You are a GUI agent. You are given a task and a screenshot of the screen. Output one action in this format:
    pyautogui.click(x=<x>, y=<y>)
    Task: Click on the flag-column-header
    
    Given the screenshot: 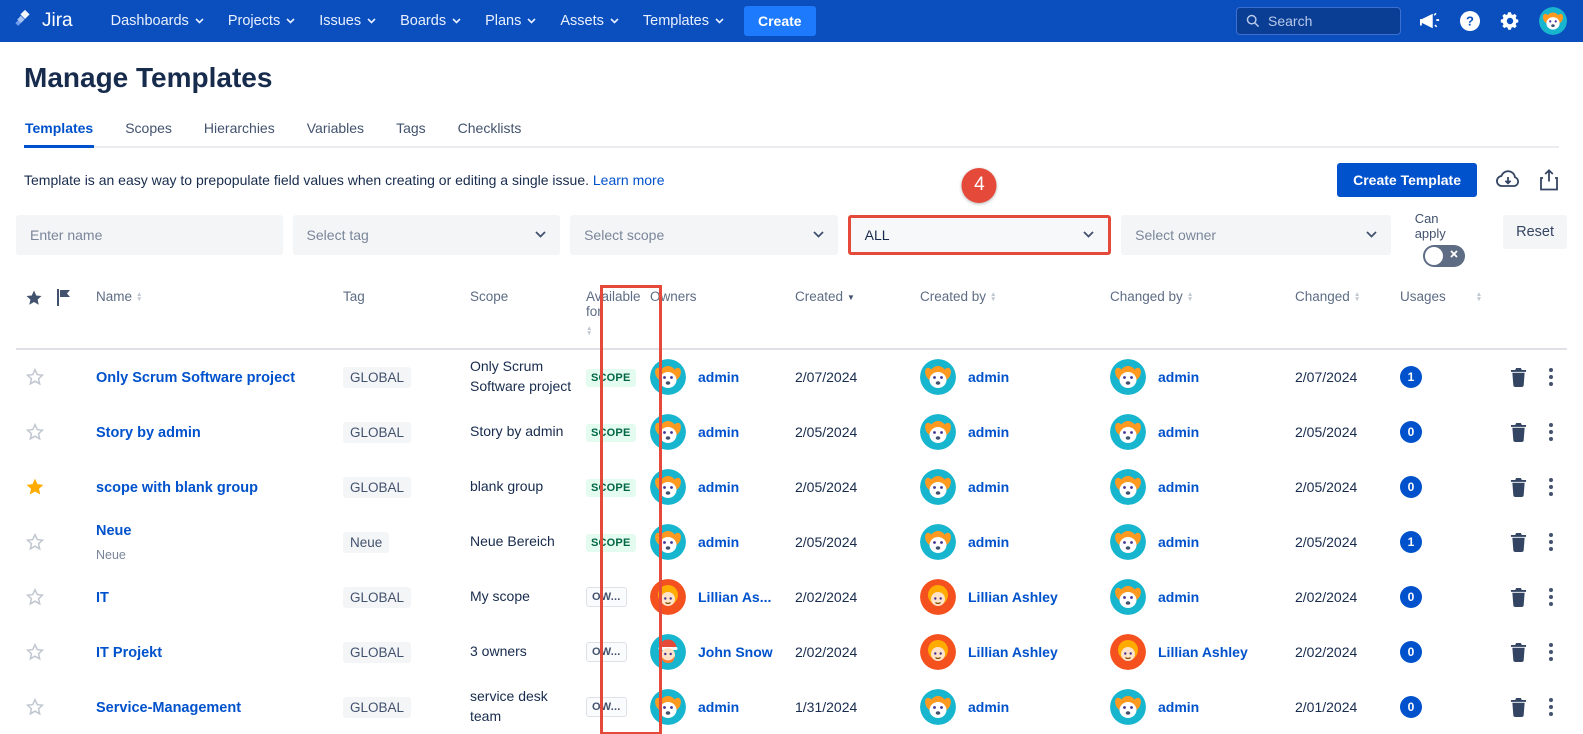 What is the action you would take?
    pyautogui.click(x=76, y=297)
    